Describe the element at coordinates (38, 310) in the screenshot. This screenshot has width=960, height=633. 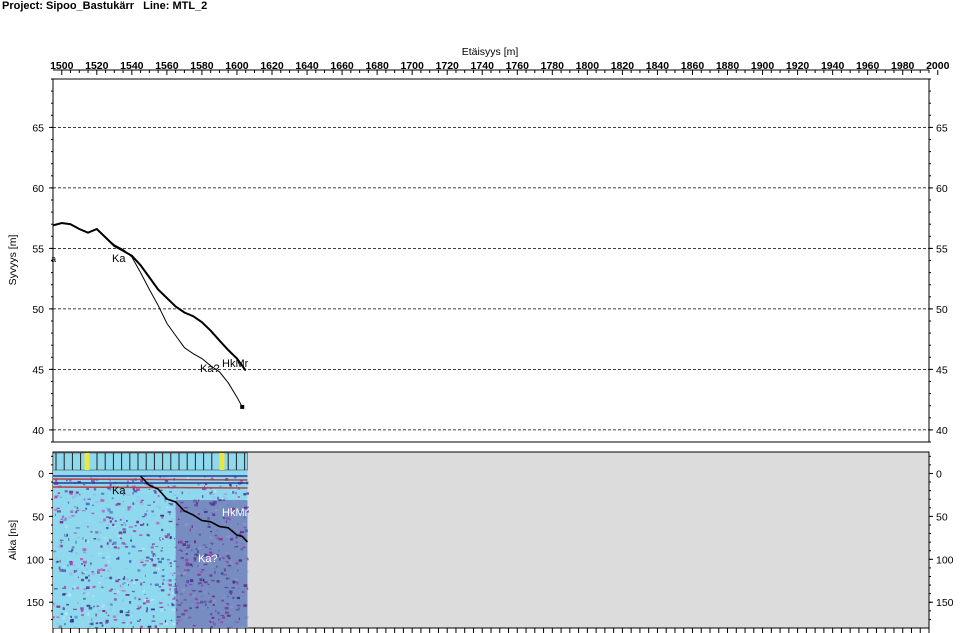
I see `depth-tick-label-left: 50` at that location.